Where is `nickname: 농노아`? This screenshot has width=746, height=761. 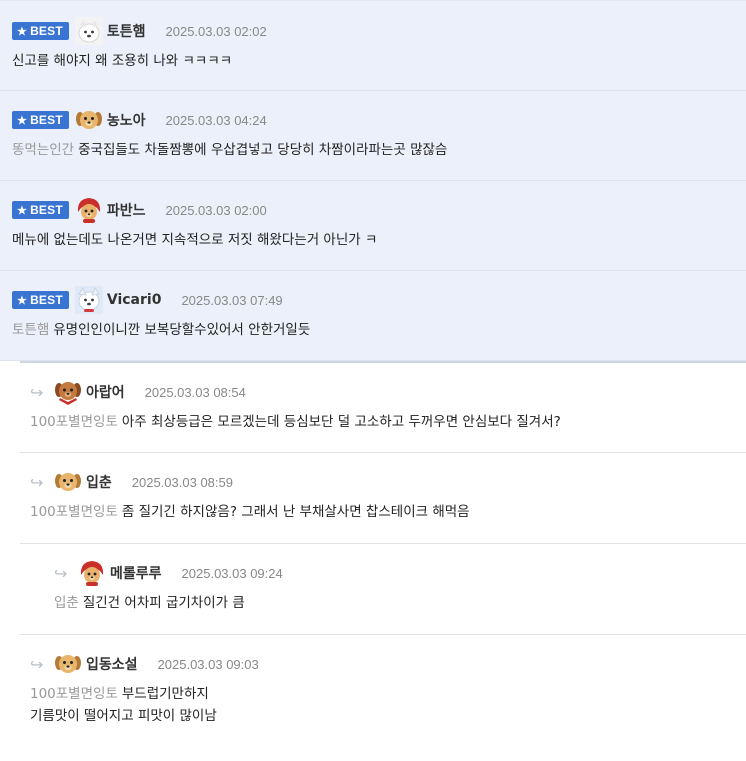
nickname: 농노아 is located at coordinates (126, 120).